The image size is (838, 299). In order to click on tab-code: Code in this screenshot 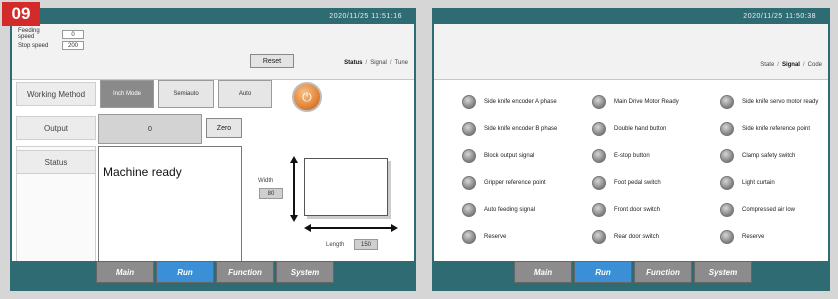, I will do `click(815, 65)`.